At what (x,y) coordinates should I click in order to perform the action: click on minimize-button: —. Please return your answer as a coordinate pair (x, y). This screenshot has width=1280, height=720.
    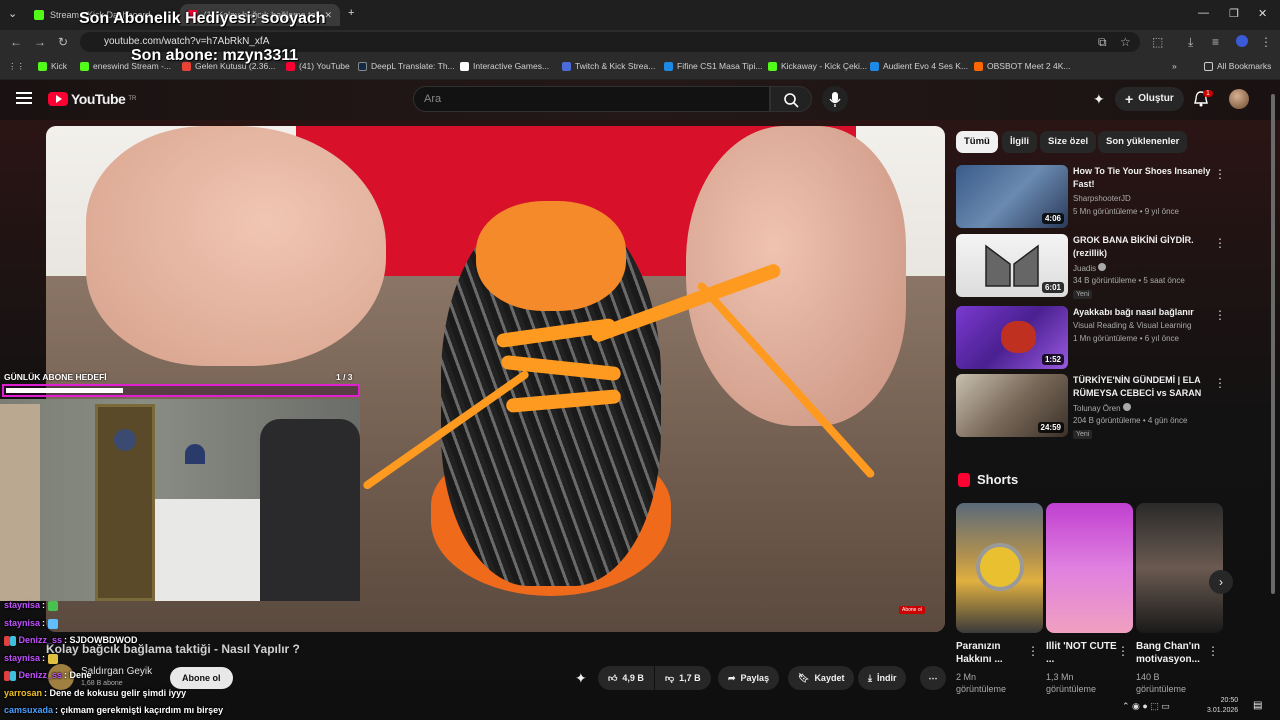
    Looking at the image, I should click on (1203, 13).